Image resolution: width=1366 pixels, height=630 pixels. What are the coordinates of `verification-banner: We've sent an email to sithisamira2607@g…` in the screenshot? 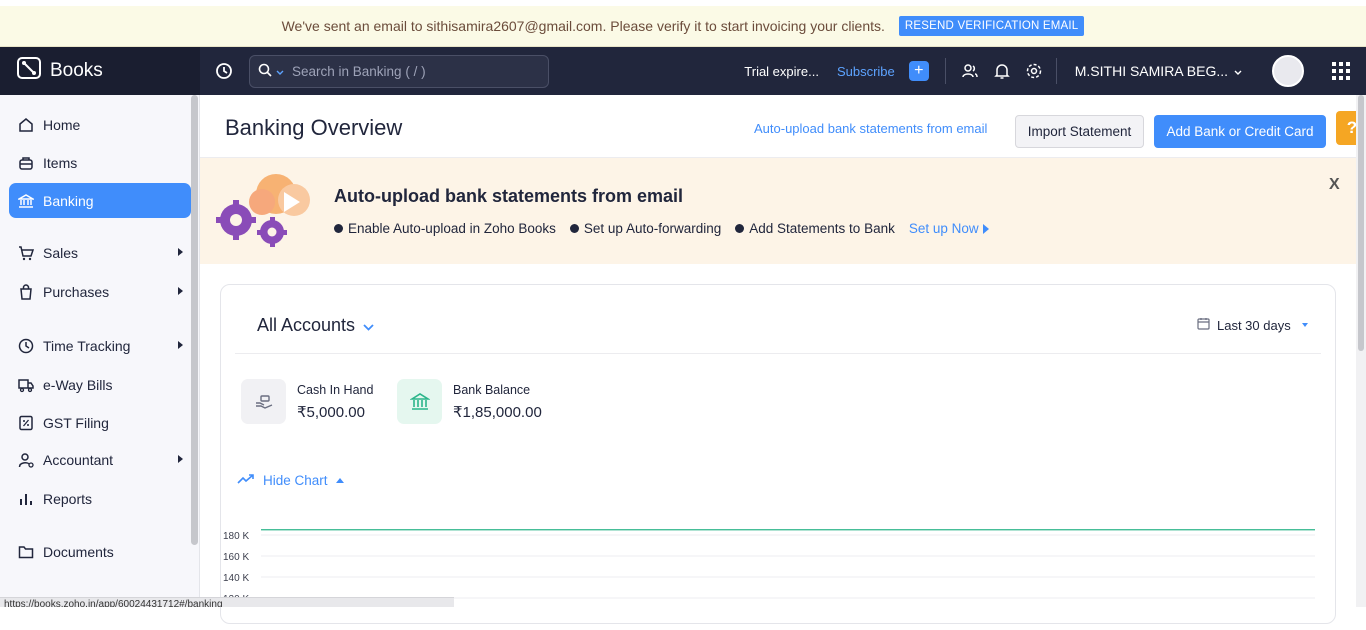 It's located at (683, 23).